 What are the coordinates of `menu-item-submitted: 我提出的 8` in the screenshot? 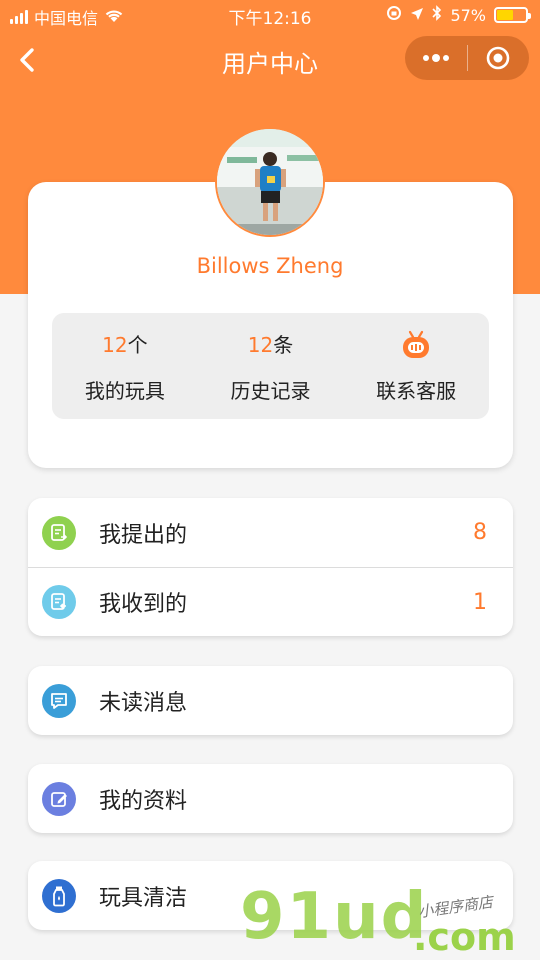 It's located at (270, 532).